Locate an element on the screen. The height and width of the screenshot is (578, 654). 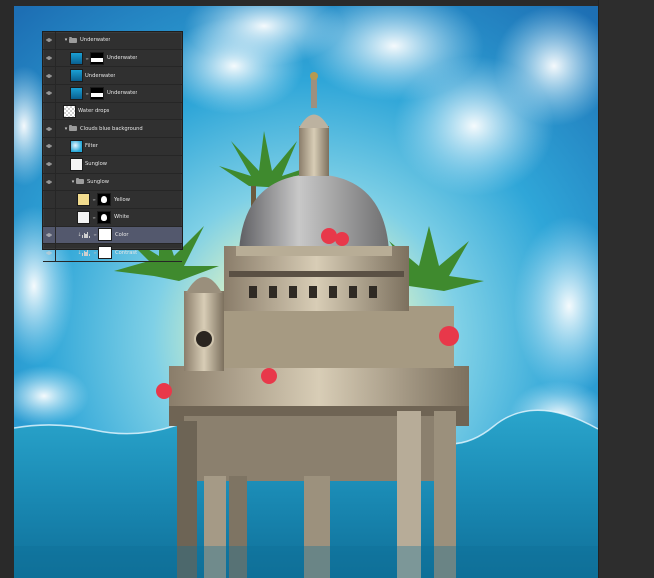
layer-row: Sunglow is located at coordinates (112, 164).